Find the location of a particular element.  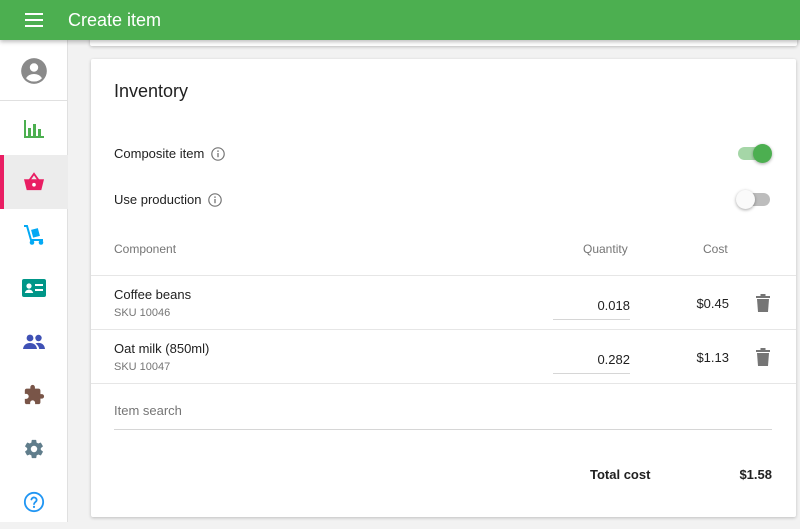

dolly-icon is located at coordinates (34, 235).